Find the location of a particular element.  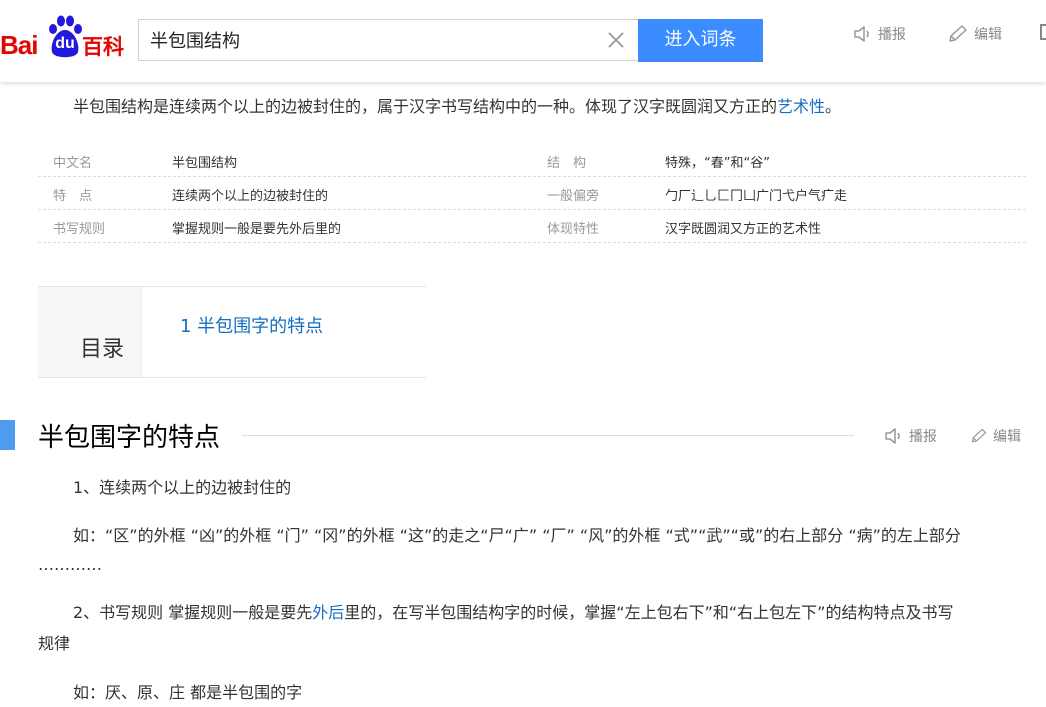

section-broadcast-label: 播报 is located at coordinates (923, 437).